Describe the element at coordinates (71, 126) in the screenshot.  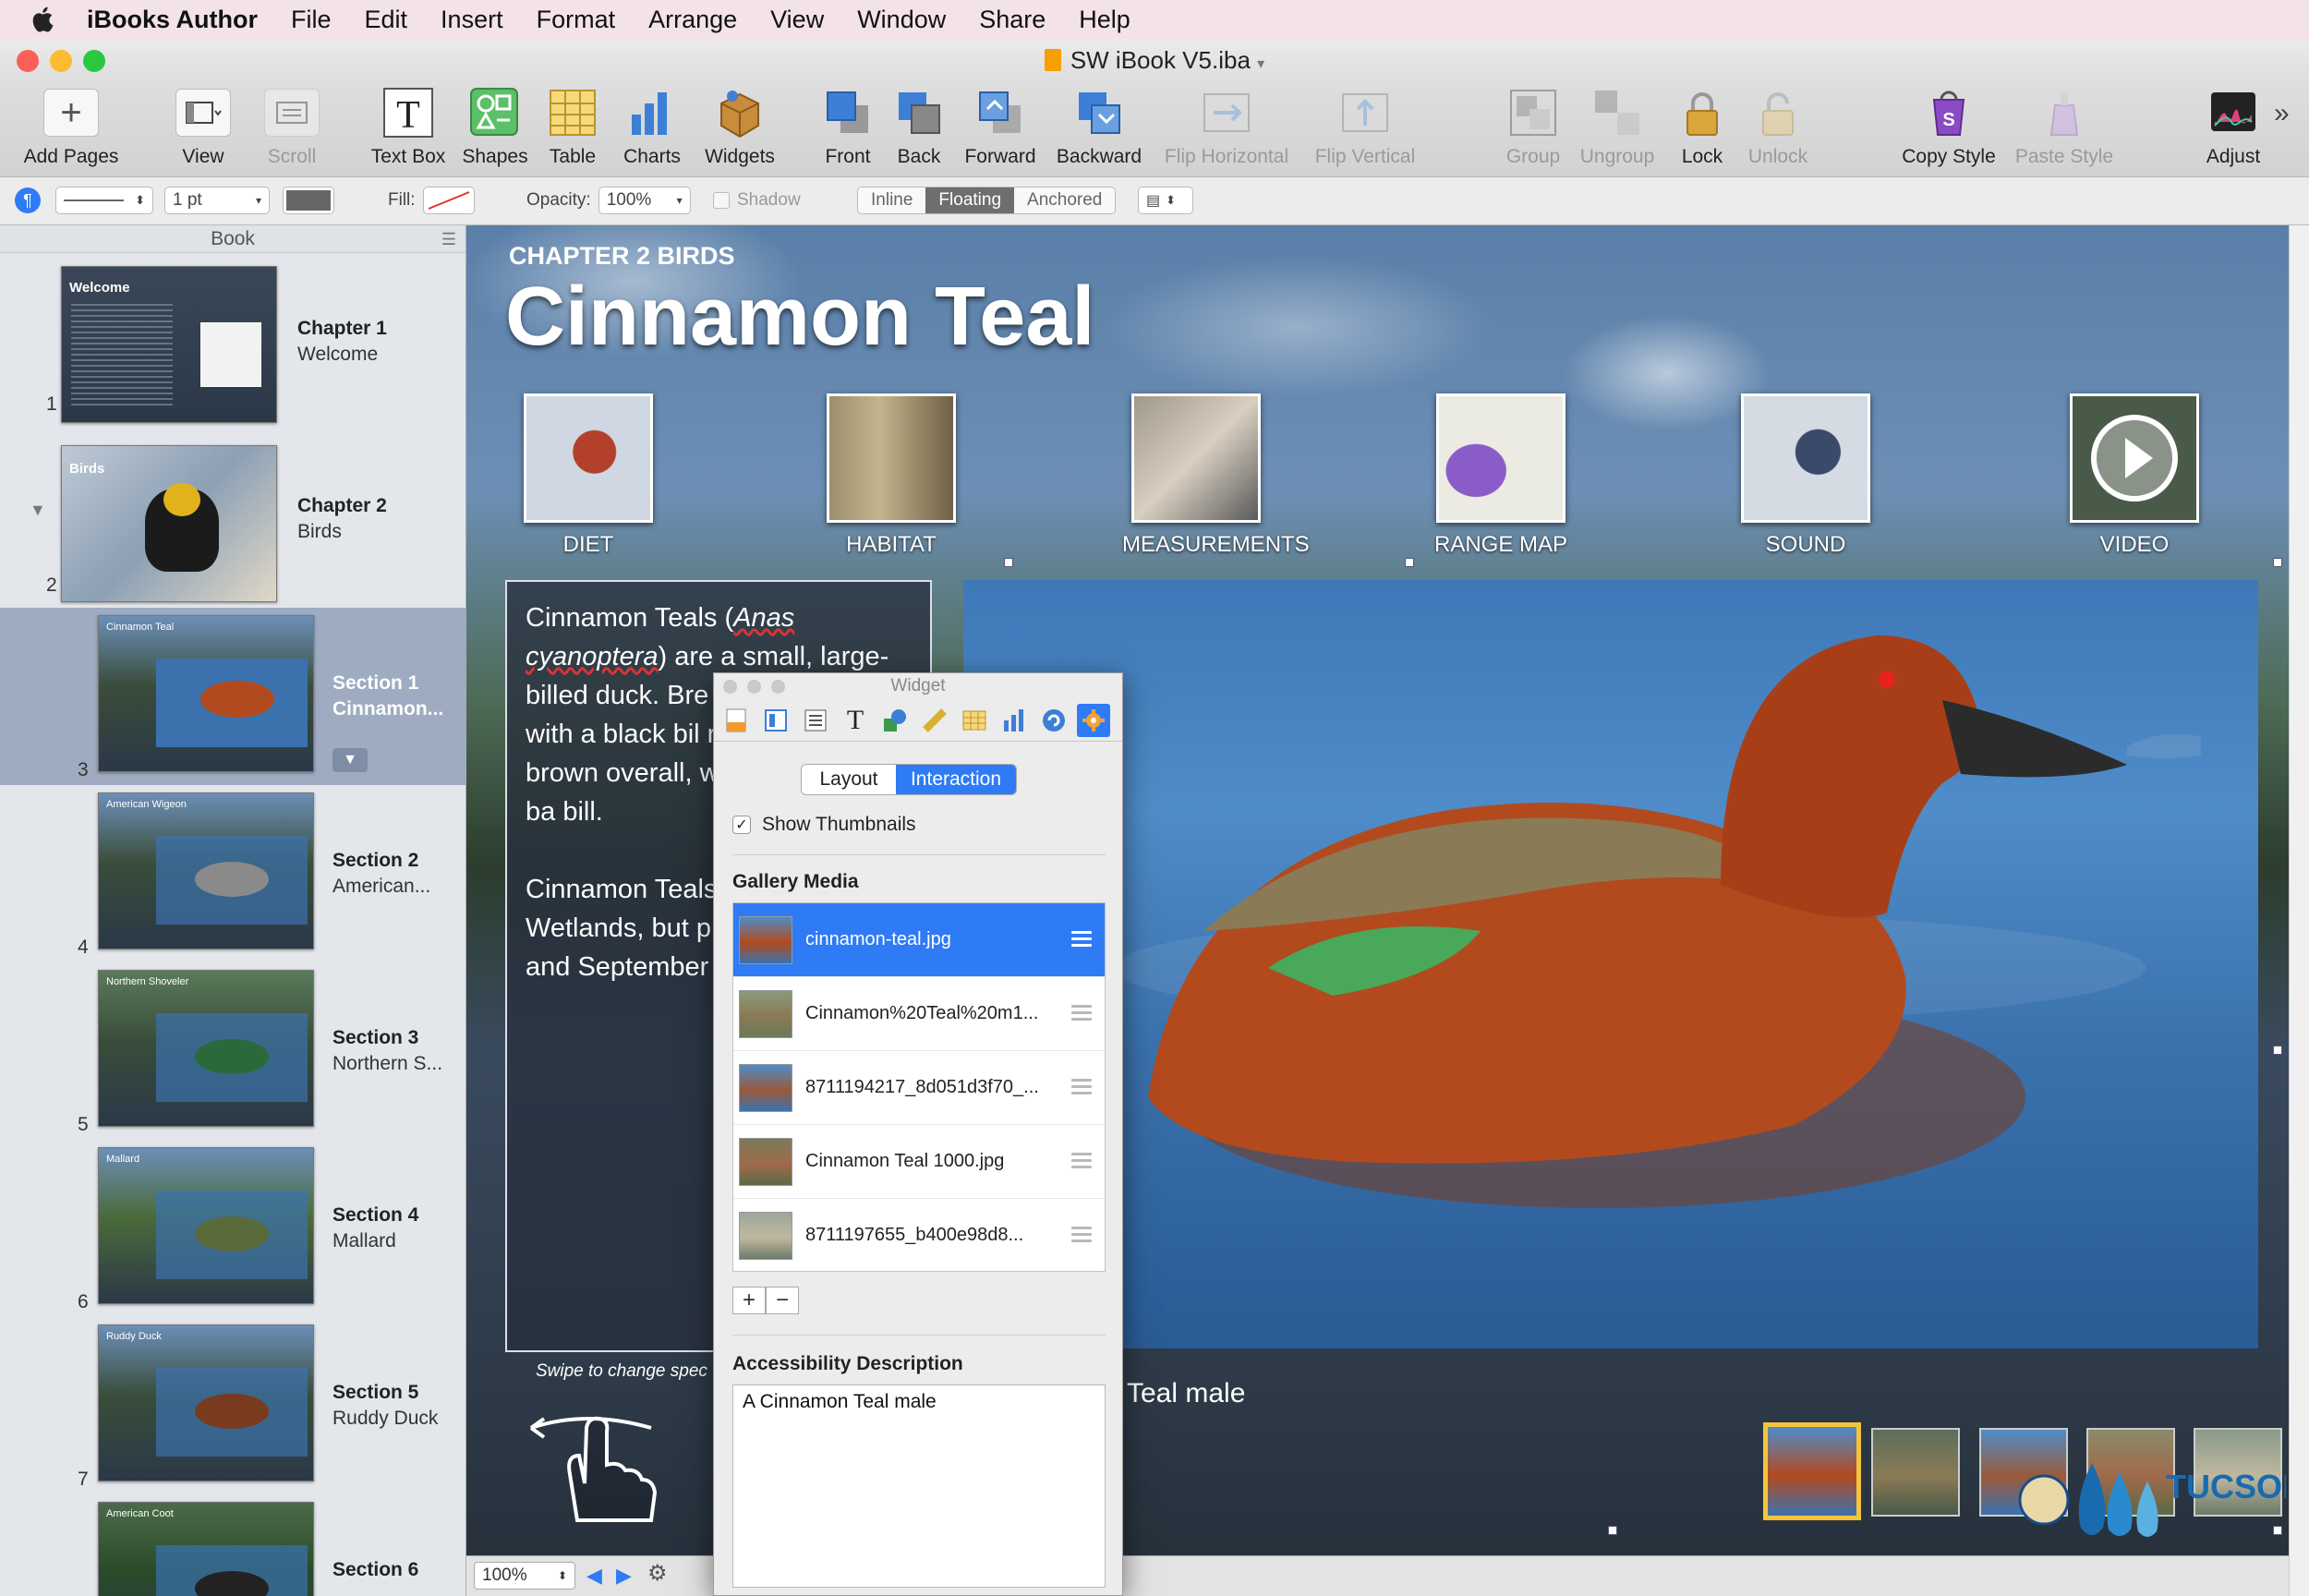
I see `add-pages-button: + Add Pages` at that location.